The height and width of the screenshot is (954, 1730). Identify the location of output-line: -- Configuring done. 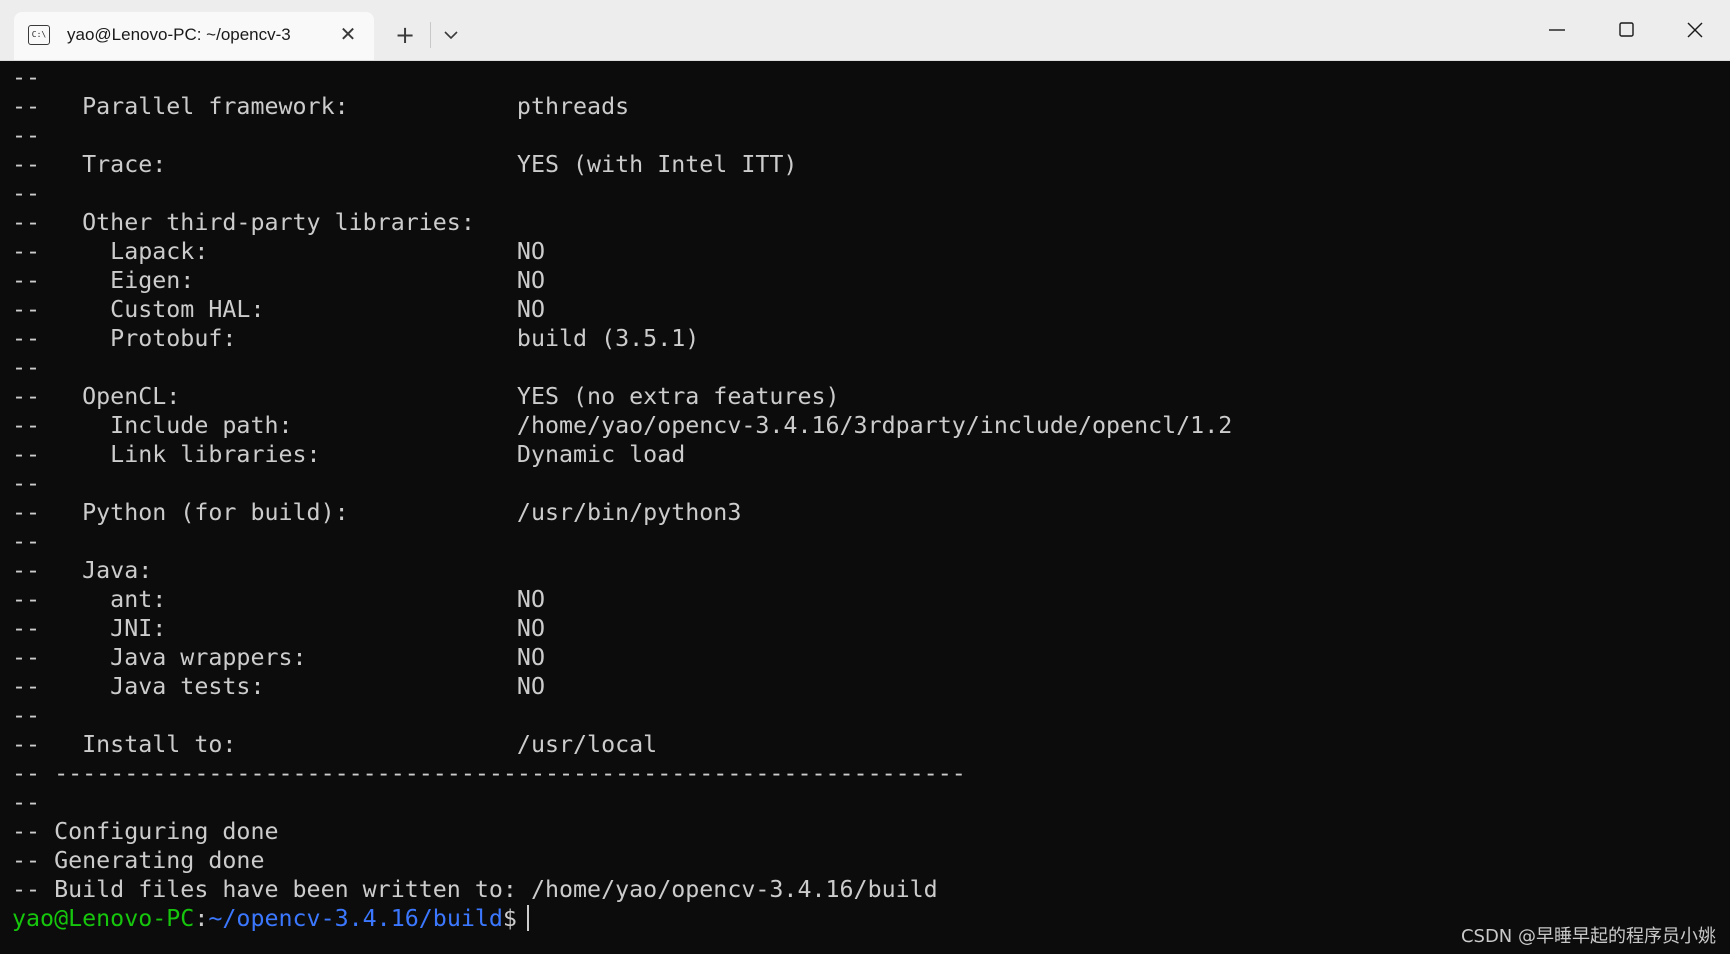
(145, 831).